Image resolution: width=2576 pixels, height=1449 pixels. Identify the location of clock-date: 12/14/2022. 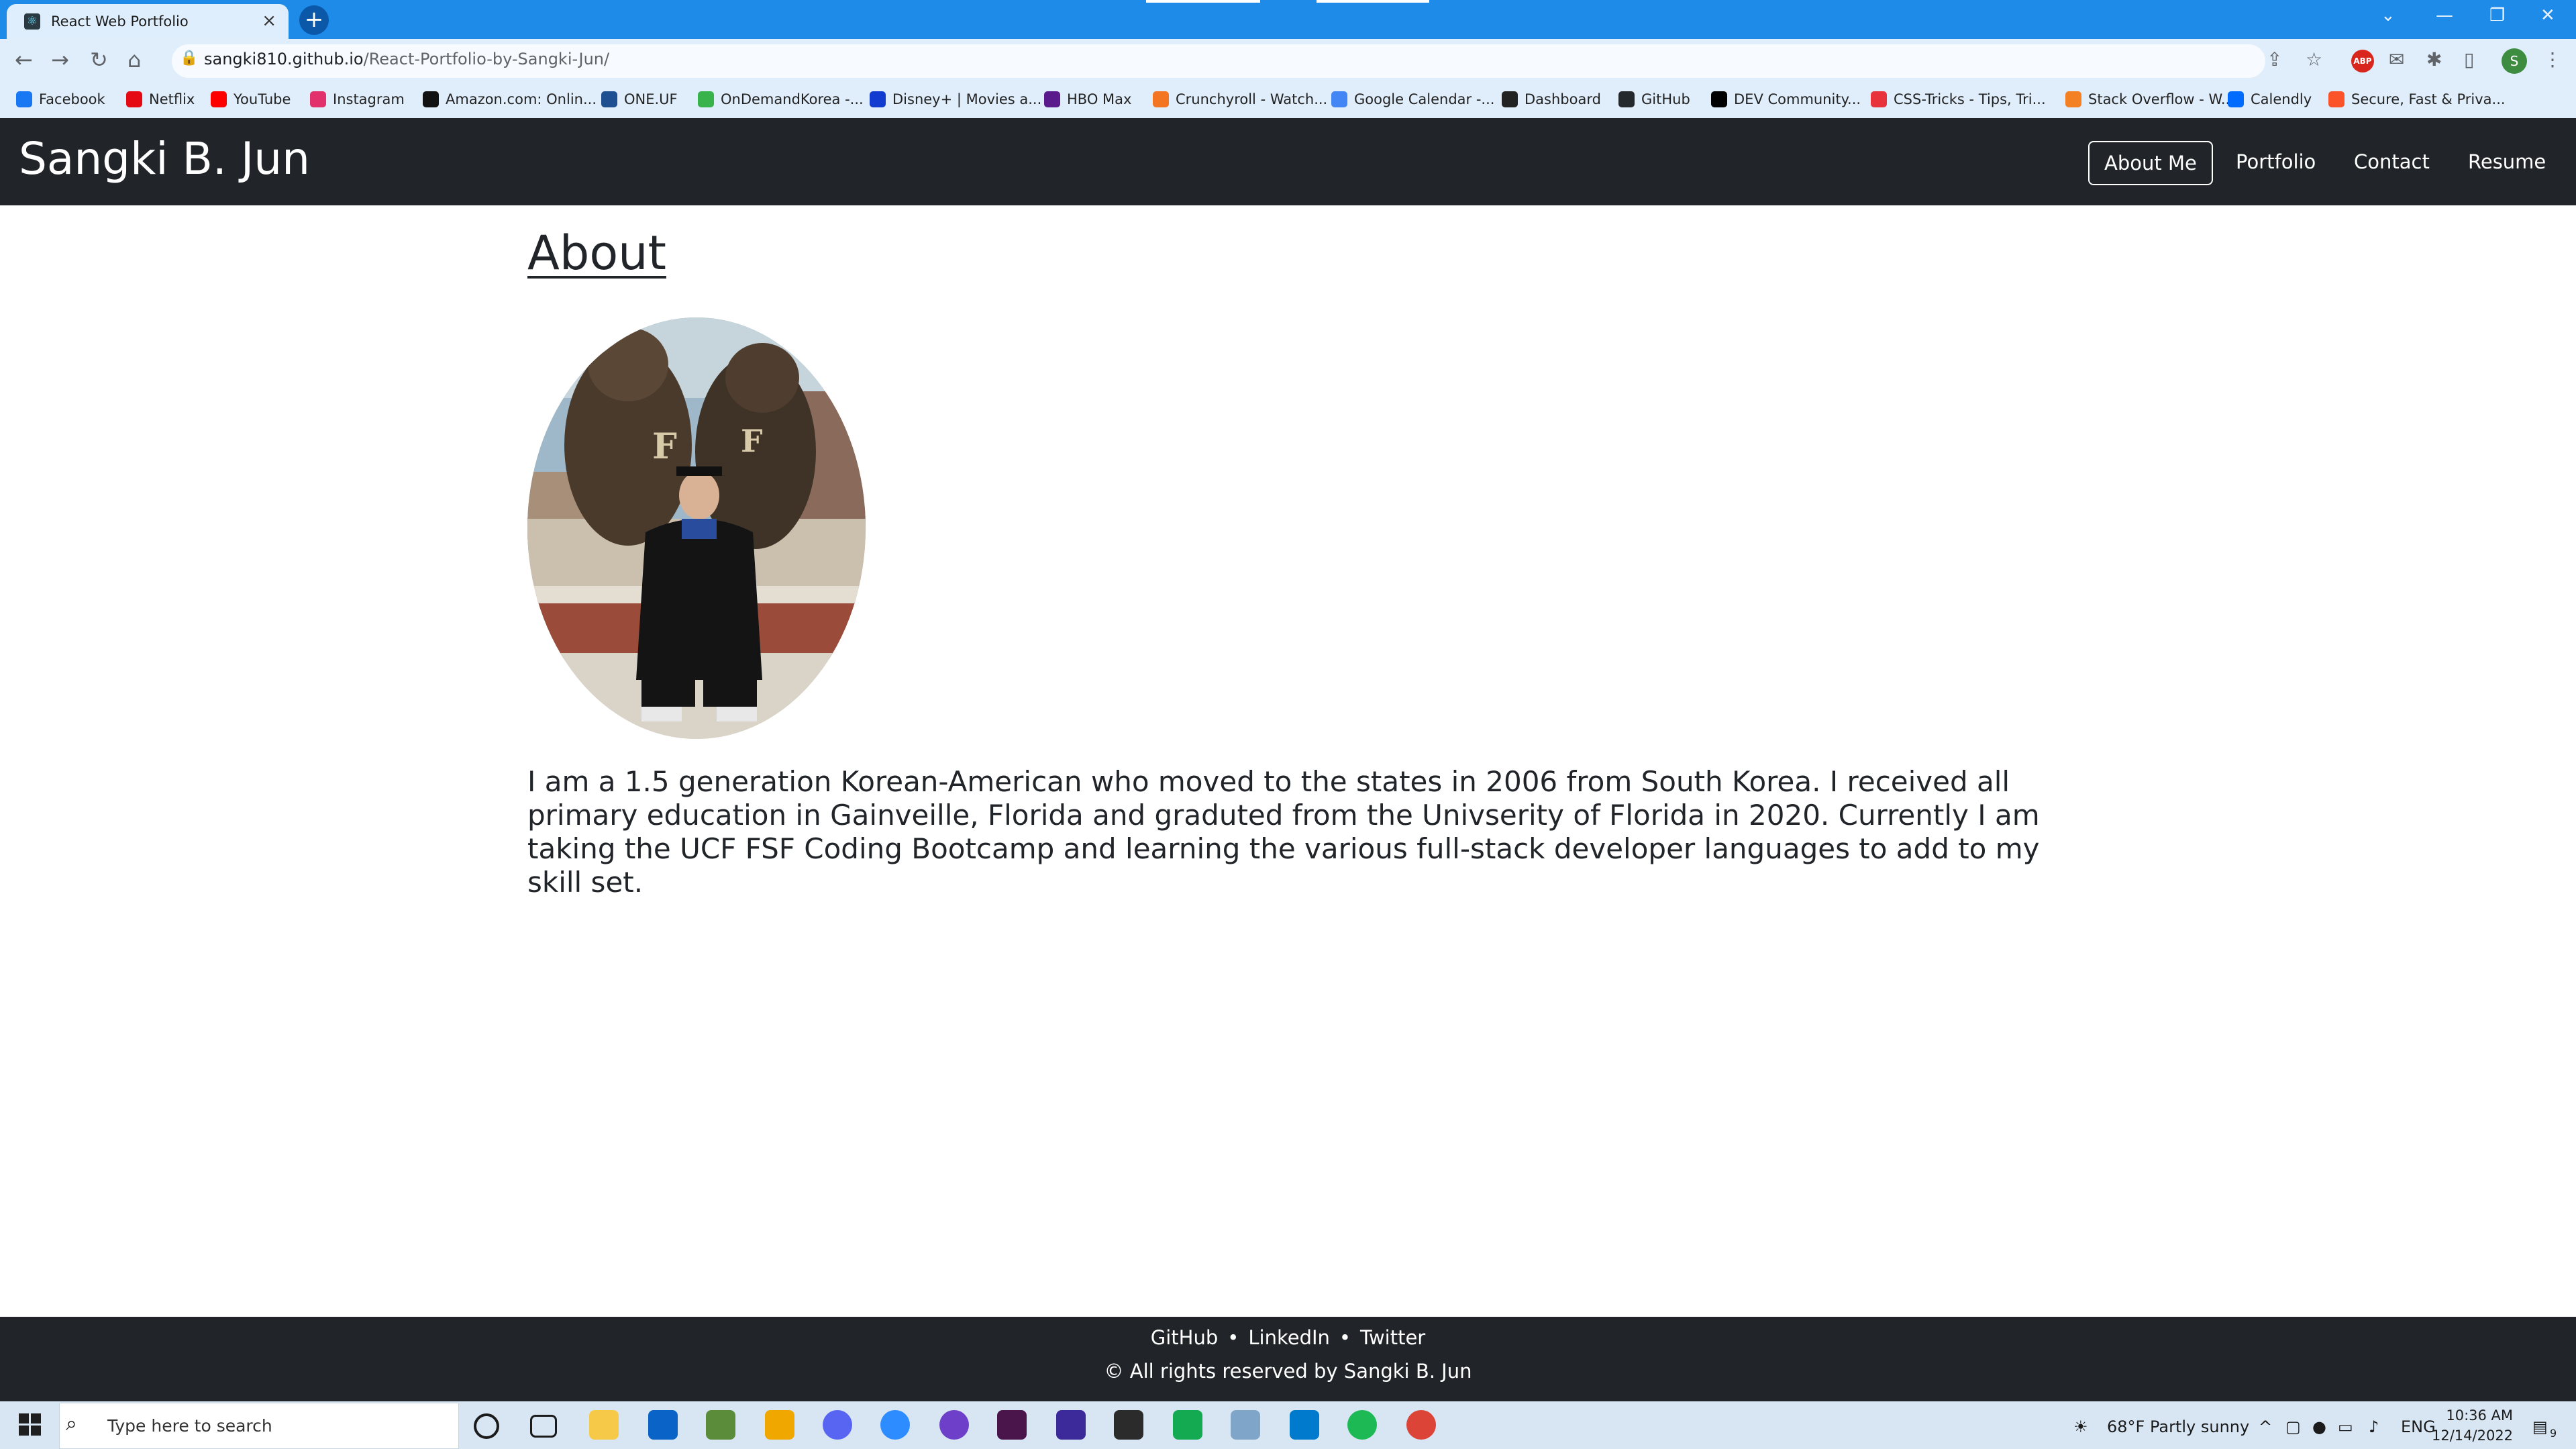
(2473, 1436).